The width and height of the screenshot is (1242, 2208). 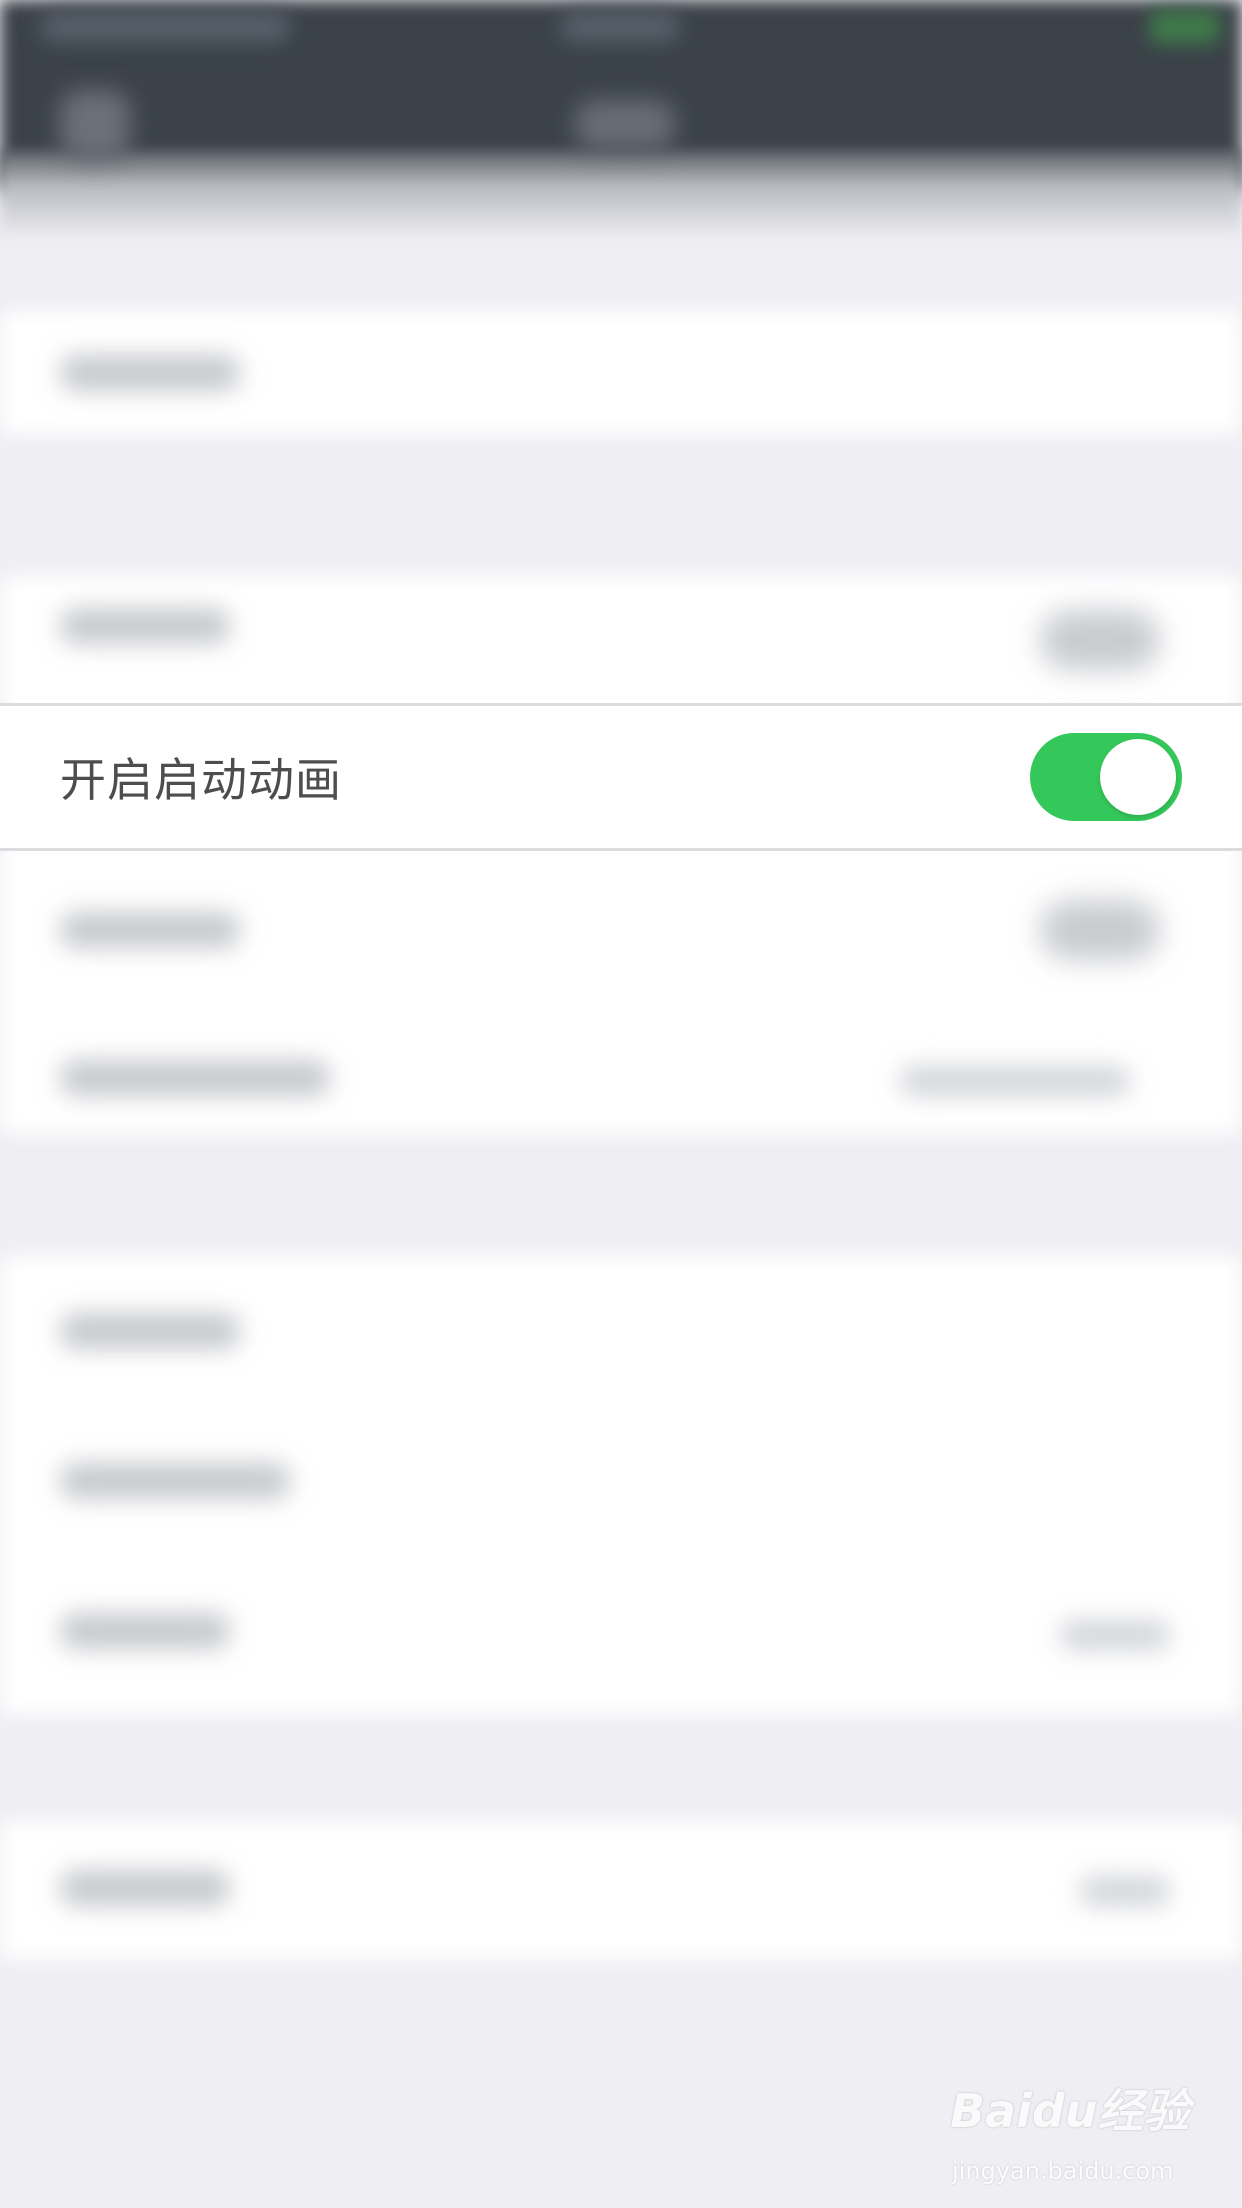 I want to click on watermark-logo: Baidu经验, so click(x=1070, y=2111).